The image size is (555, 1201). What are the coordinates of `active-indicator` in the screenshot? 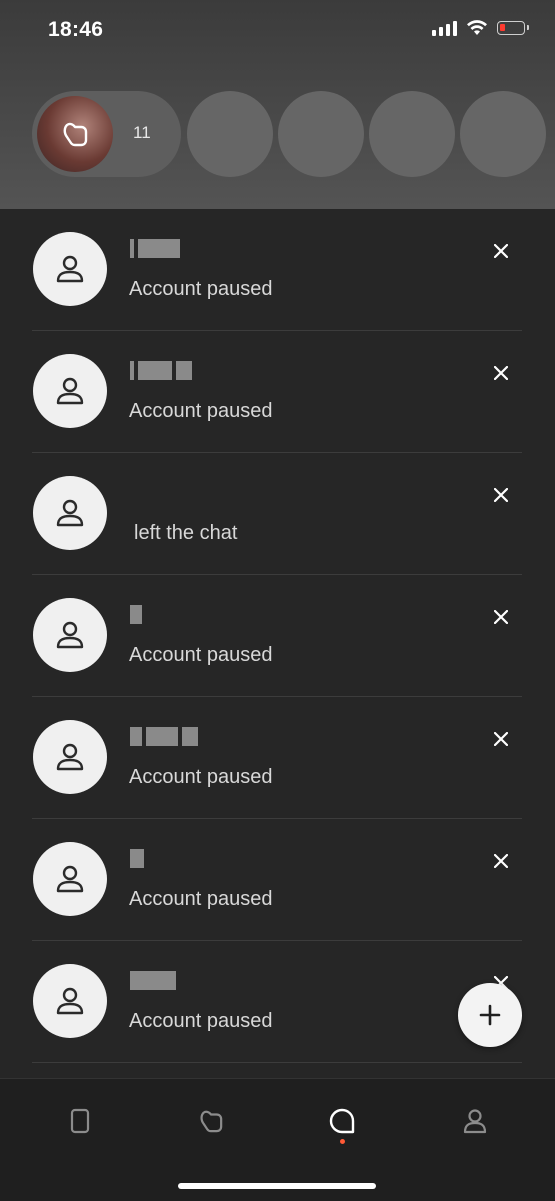 It's located at (342, 1141).